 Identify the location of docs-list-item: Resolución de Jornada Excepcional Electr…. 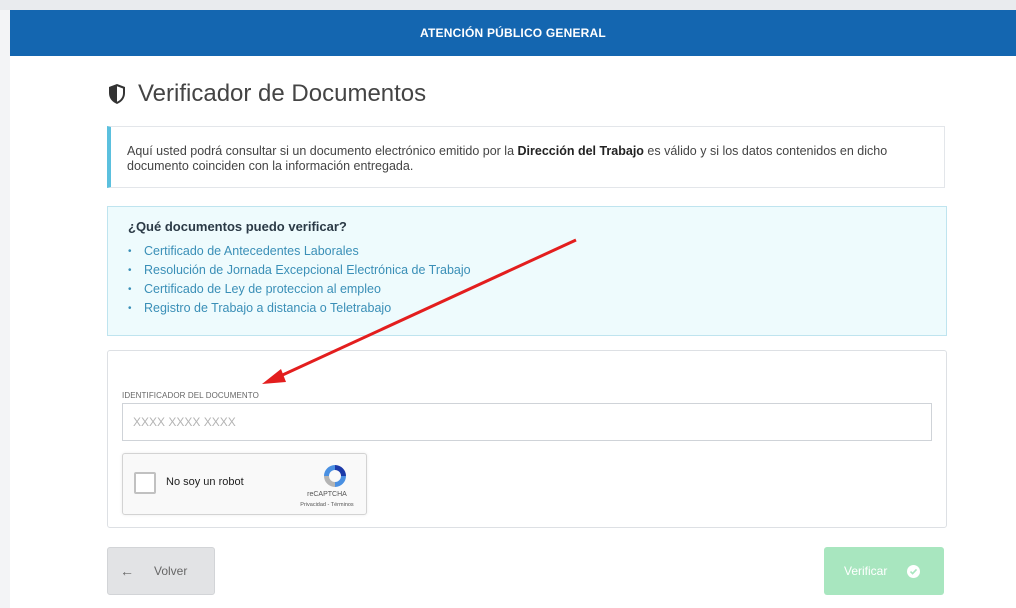
(527, 270).